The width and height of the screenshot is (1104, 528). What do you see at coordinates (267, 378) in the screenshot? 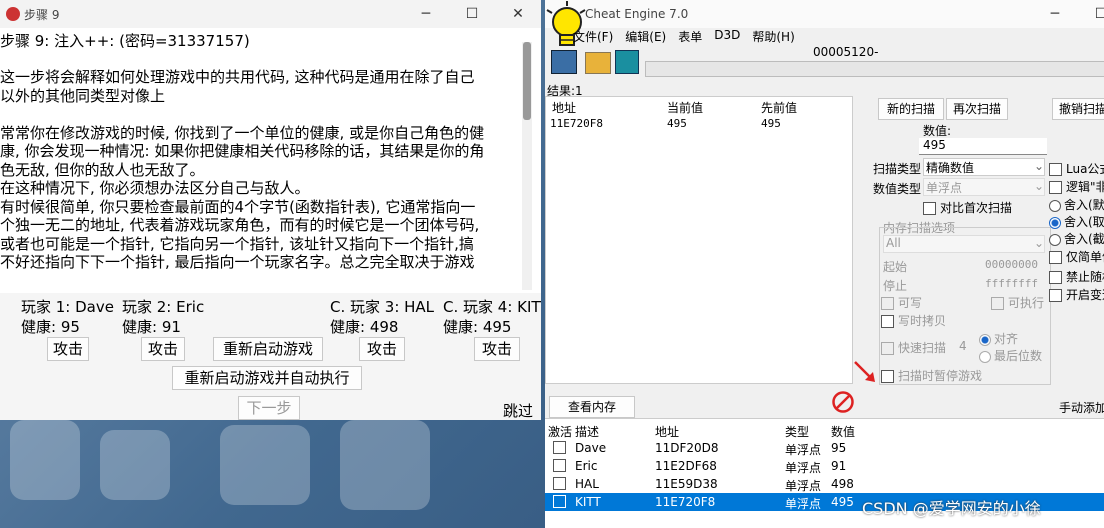
I see `restart-auto-button: 重新启动游戏并自动执行` at bounding box center [267, 378].